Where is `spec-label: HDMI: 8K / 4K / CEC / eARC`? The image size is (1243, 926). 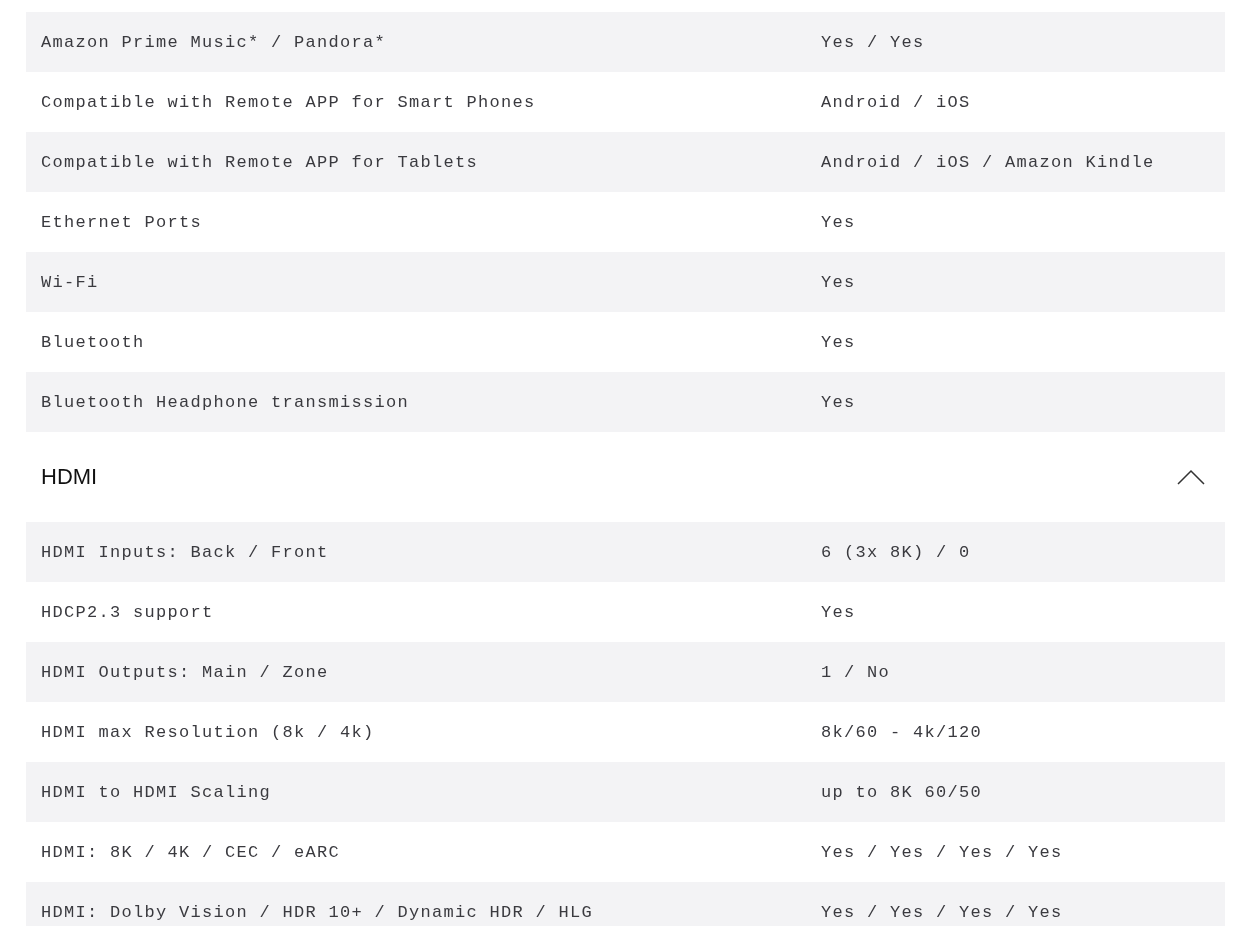
spec-label: HDMI: 8K / 4K / CEC / eARC is located at coordinates (191, 852).